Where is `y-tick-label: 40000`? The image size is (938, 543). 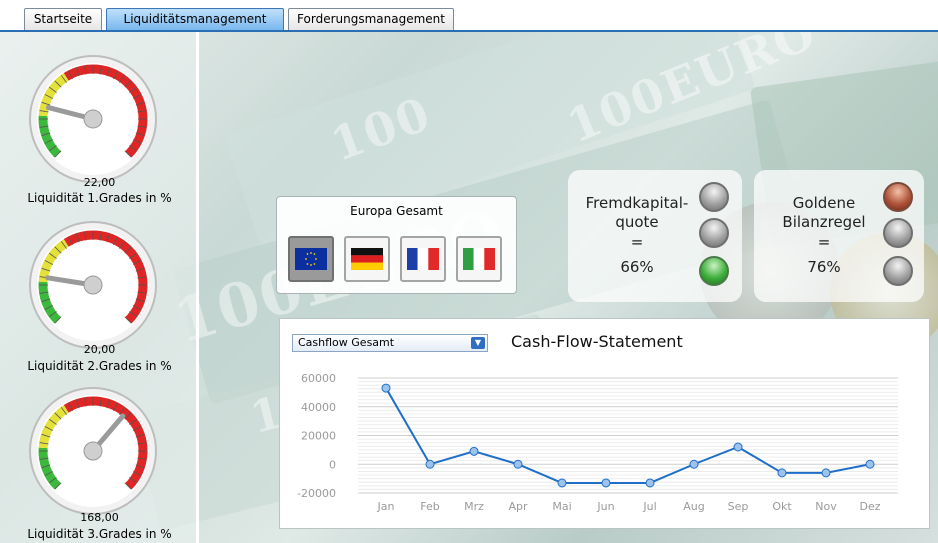
y-tick-label: 40000 is located at coordinates (318, 407).